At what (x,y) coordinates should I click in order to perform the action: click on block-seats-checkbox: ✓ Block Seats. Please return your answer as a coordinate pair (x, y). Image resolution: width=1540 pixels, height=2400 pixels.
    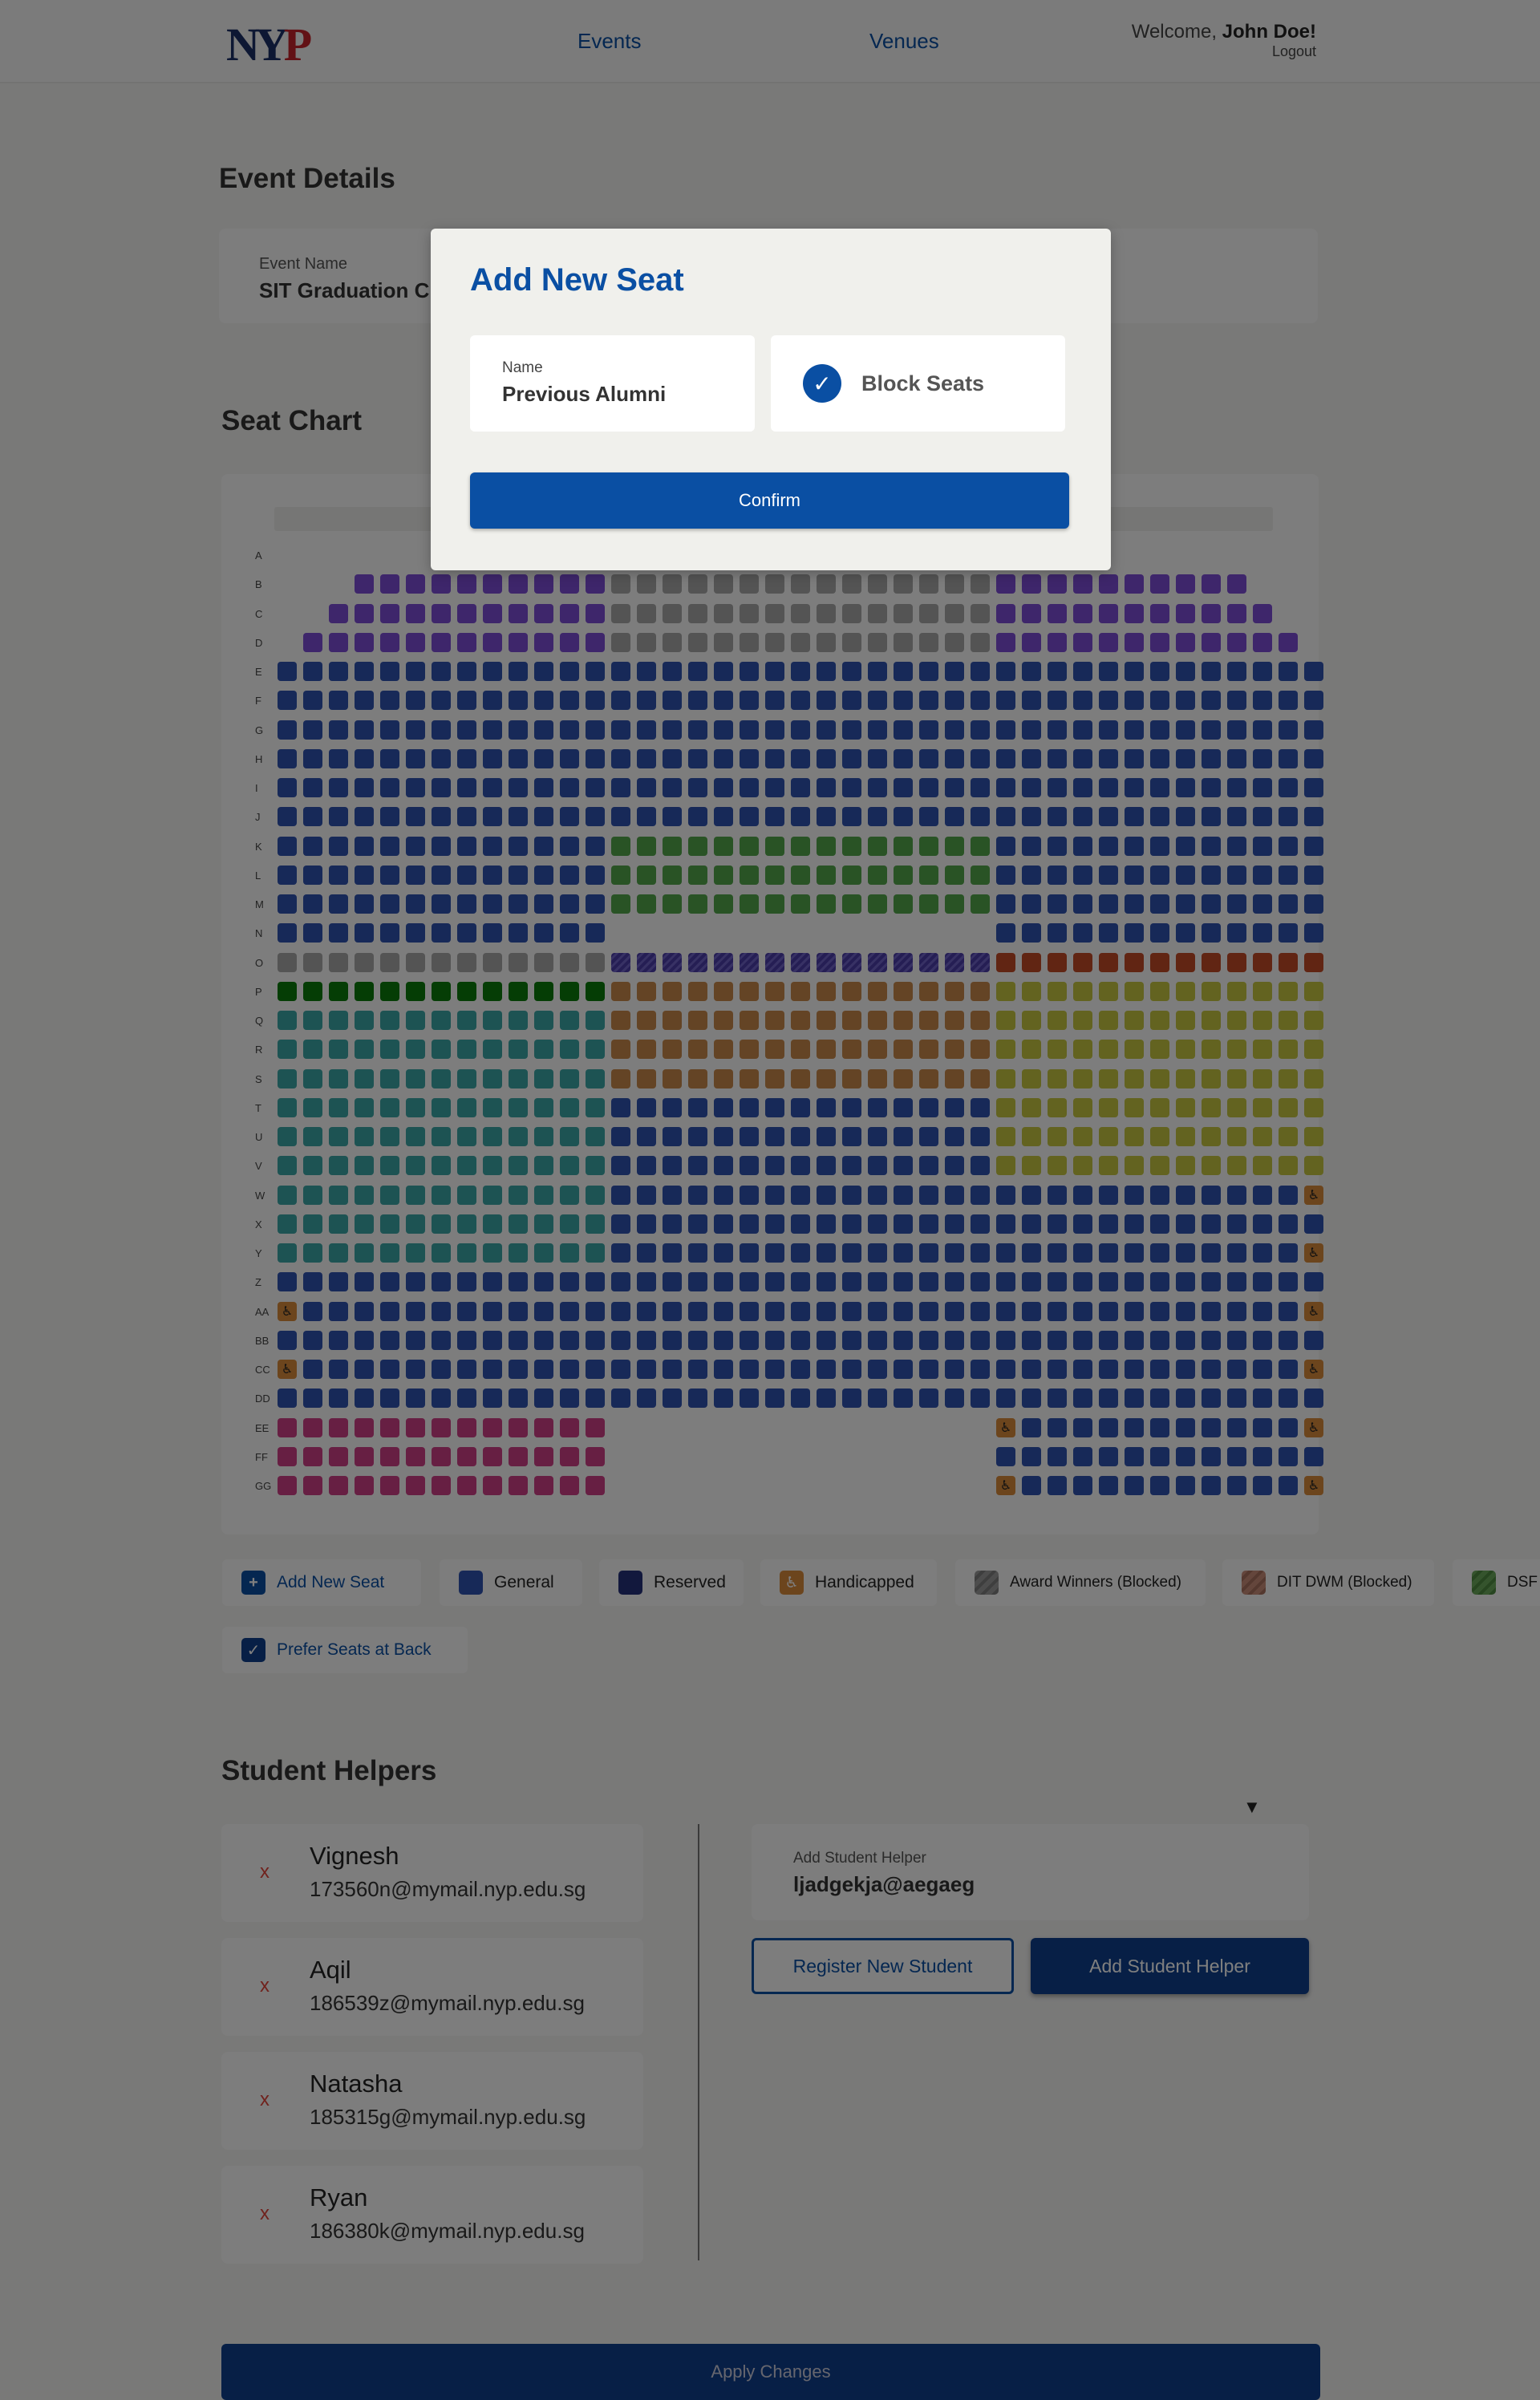
    Looking at the image, I should click on (918, 383).